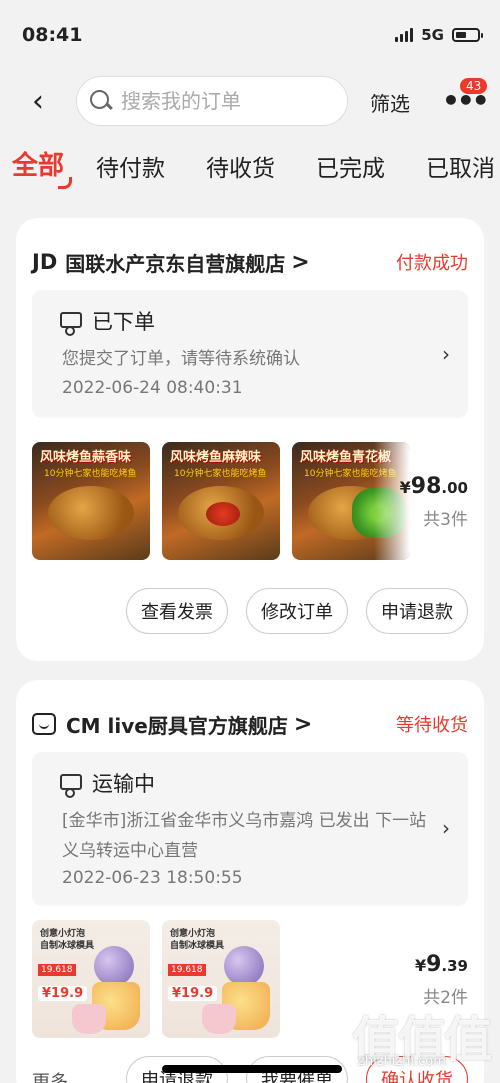 This screenshot has height=1083, width=500. What do you see at coordinates (152, 388) in the screenshot?
I see `logistics-time: 2022-06-24 08:40:31` at bounding box center [152, 388].